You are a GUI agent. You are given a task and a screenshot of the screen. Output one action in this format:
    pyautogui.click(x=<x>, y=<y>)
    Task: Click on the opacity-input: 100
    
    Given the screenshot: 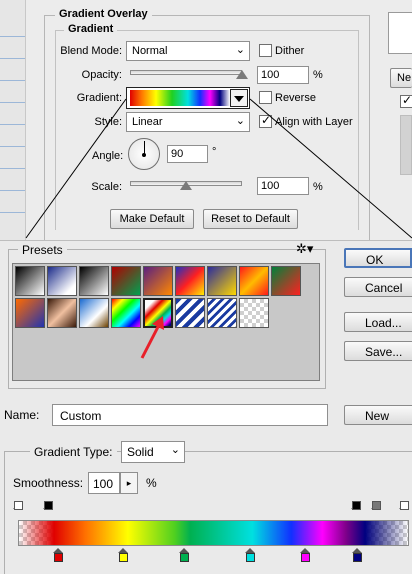 What is the action you would take?
    pyautogui.click(x=283, y=75)
    